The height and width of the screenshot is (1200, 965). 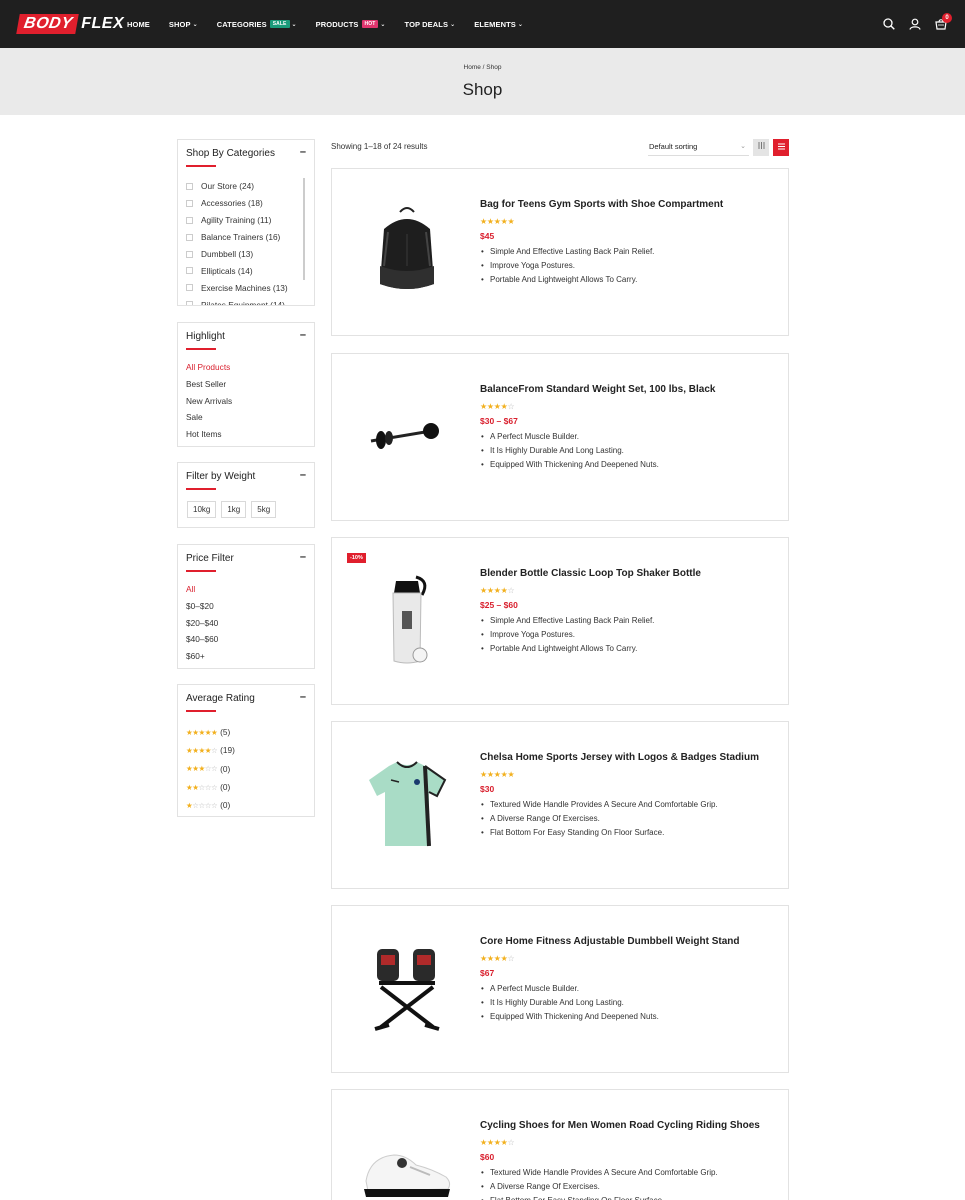 I want to click on category-item: Ellipticals (14), so click(x=246, y=270).